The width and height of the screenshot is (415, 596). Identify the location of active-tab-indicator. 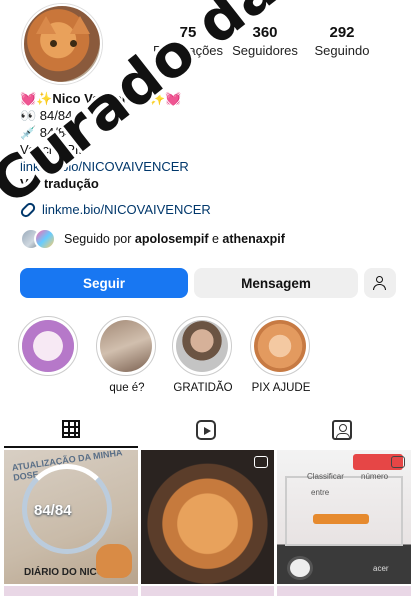
(71, 447).